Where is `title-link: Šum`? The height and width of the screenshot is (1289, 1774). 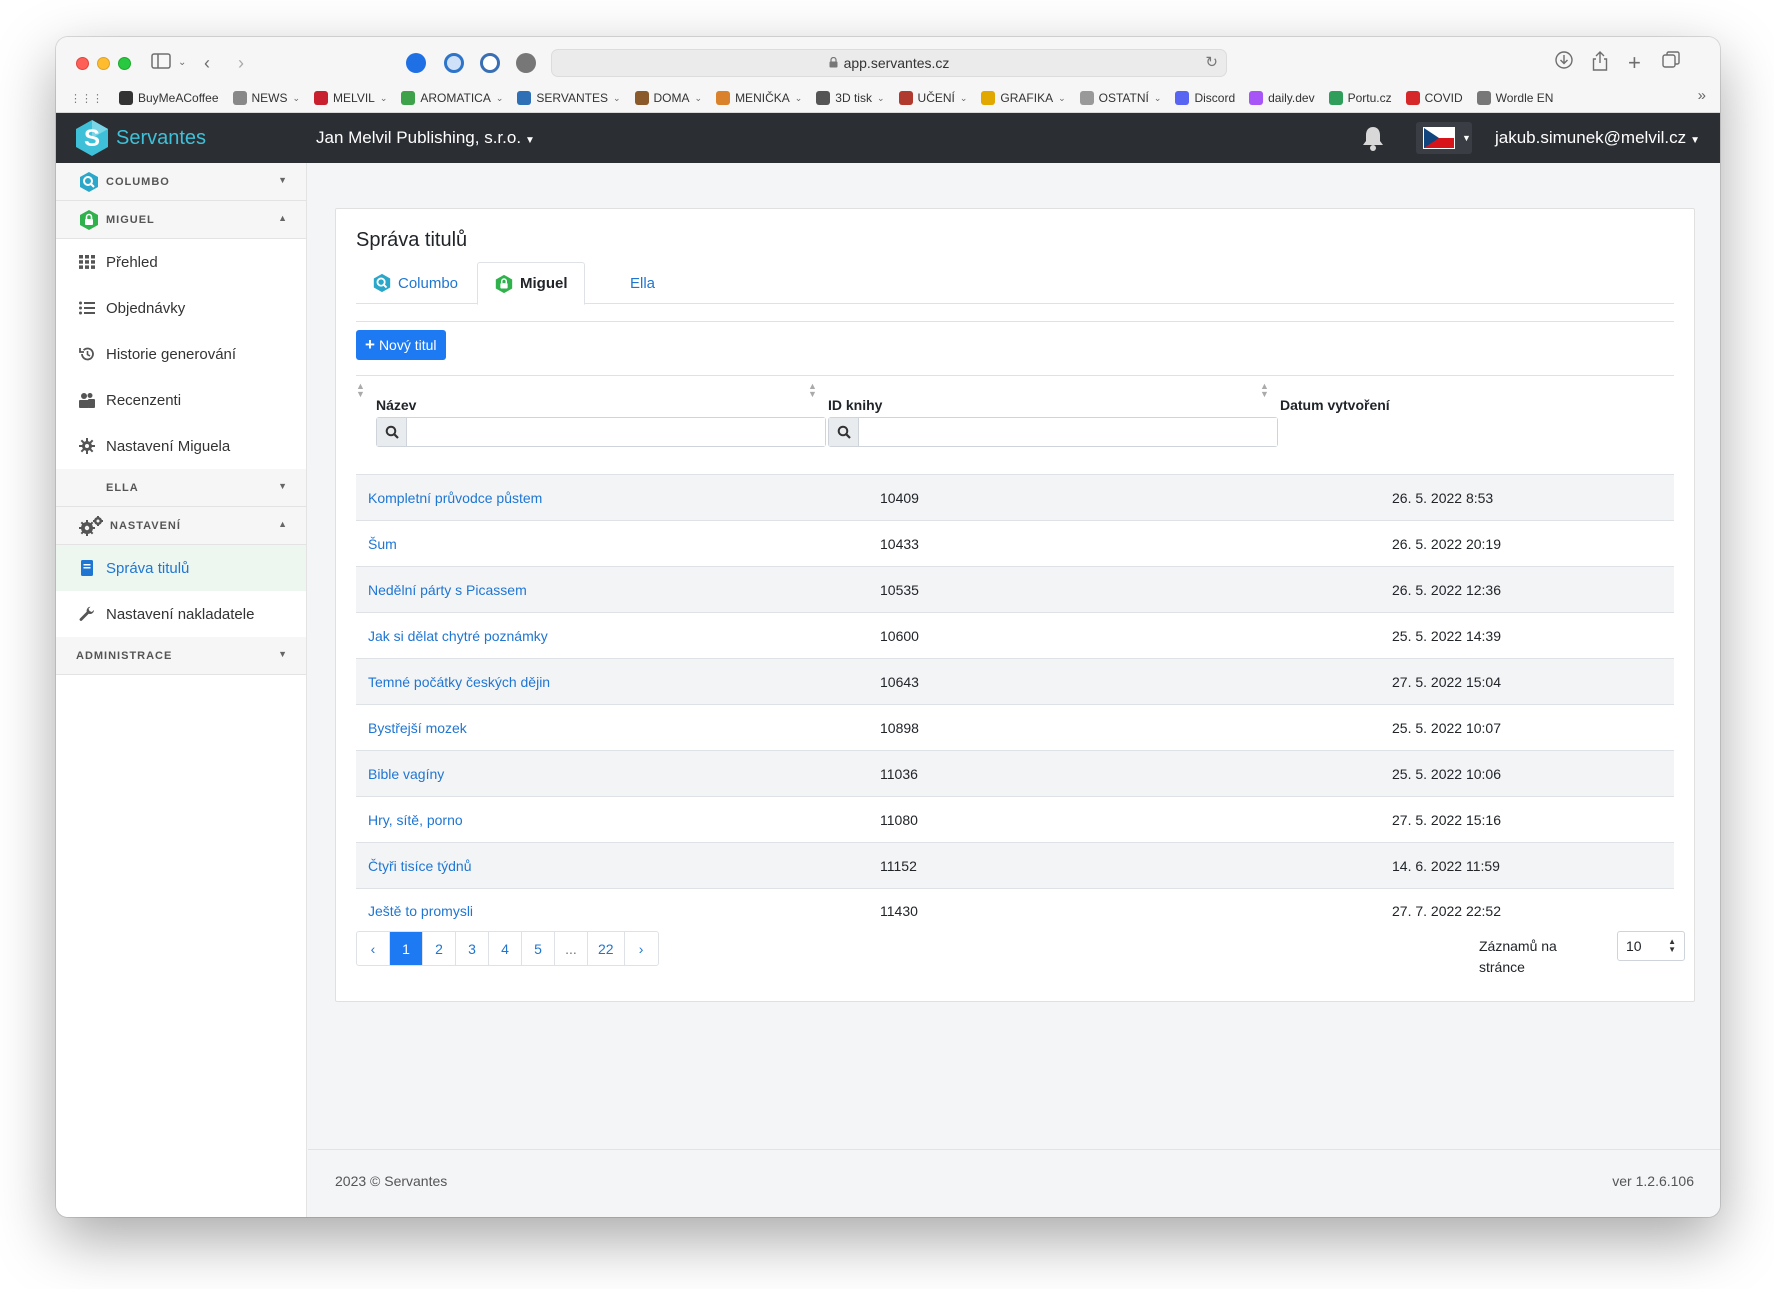 title-link: Šum is located at coordinates (382, 544).